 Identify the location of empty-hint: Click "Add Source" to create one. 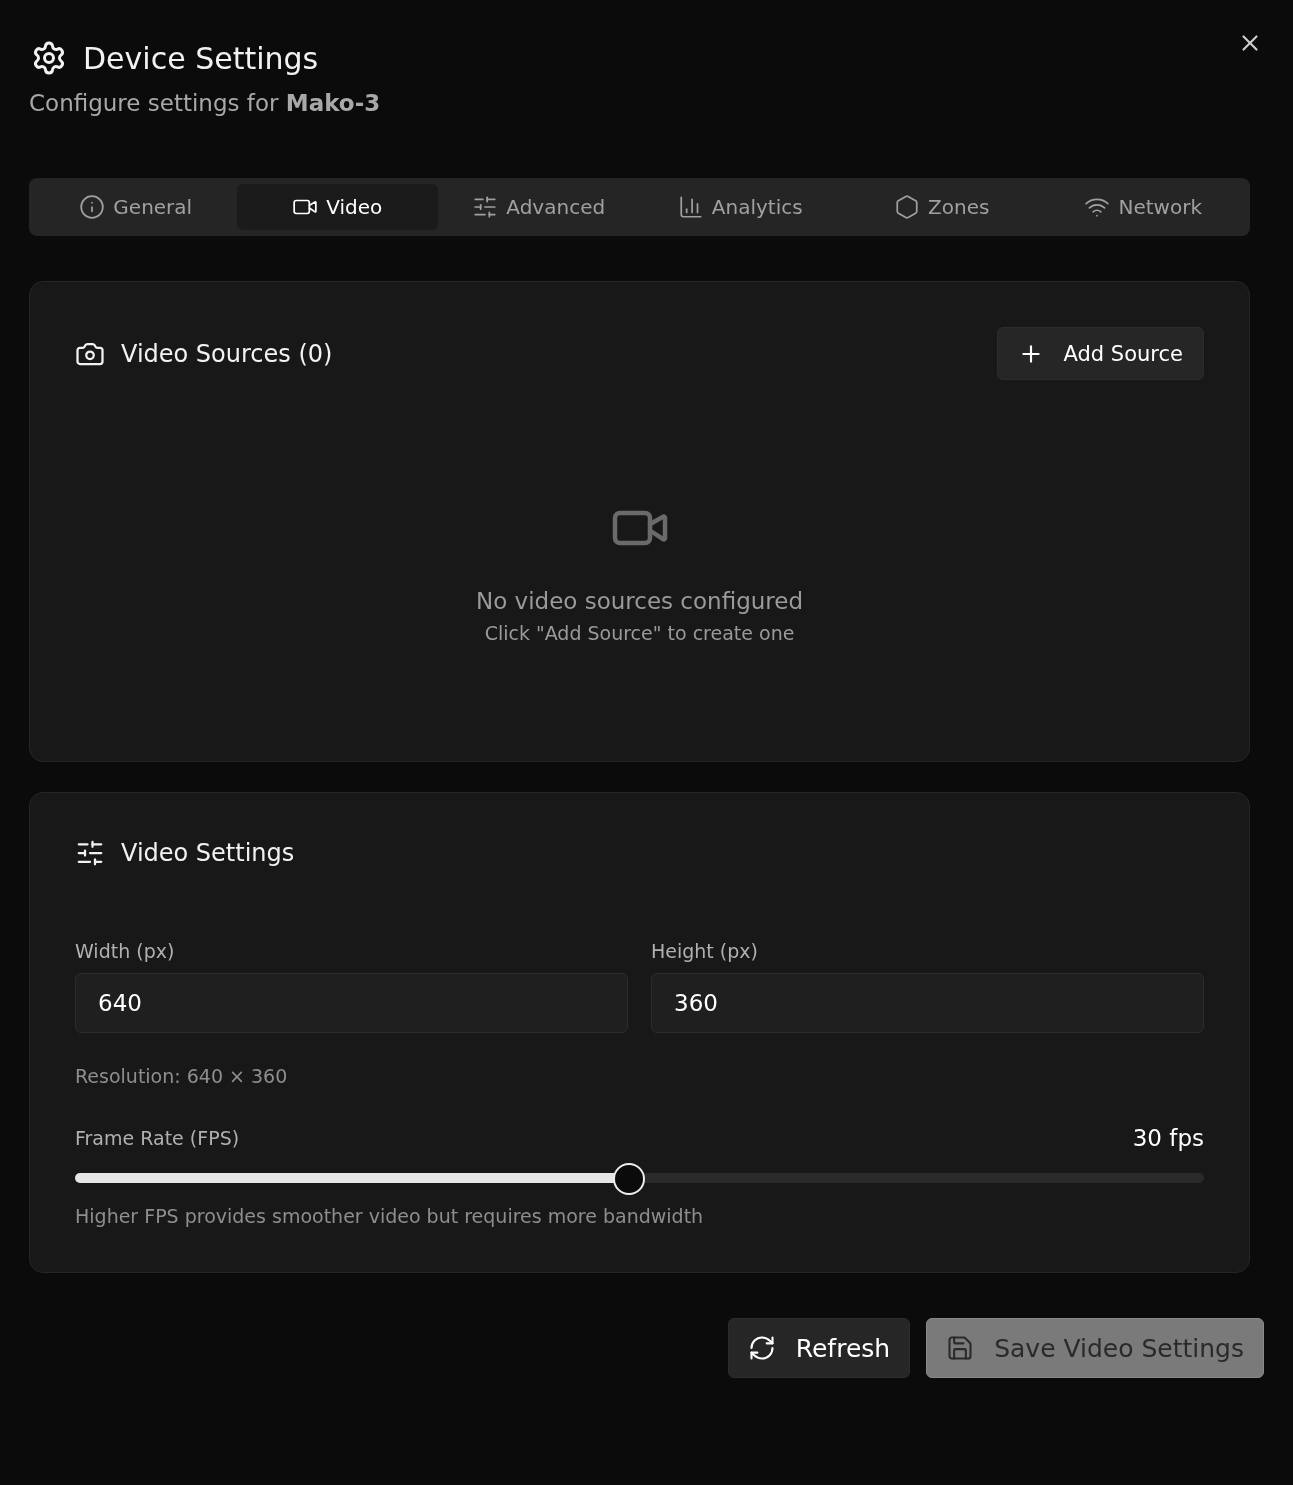
(639, 633).